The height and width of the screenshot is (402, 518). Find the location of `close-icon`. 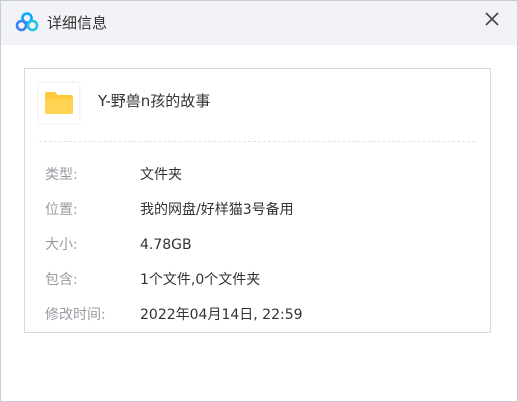

close-icon is located at coordinates (492, 21).